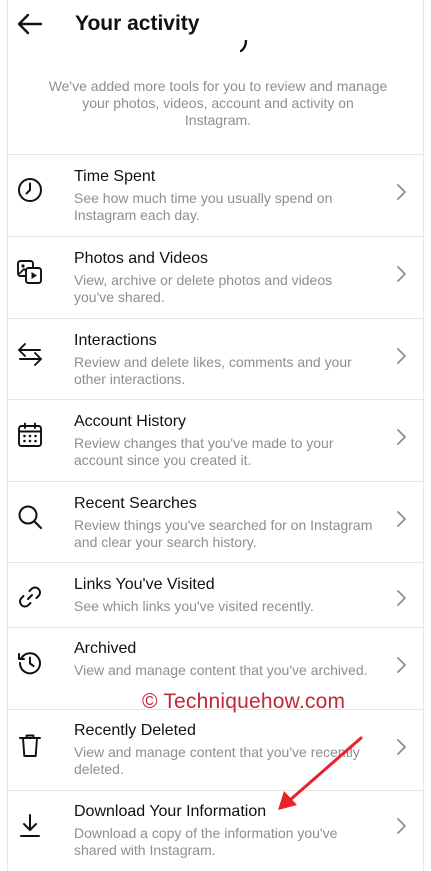 Image resolution: width=431 pixels, height=871 pixels. I want to click on item-title: Archived, so click(105, 648).